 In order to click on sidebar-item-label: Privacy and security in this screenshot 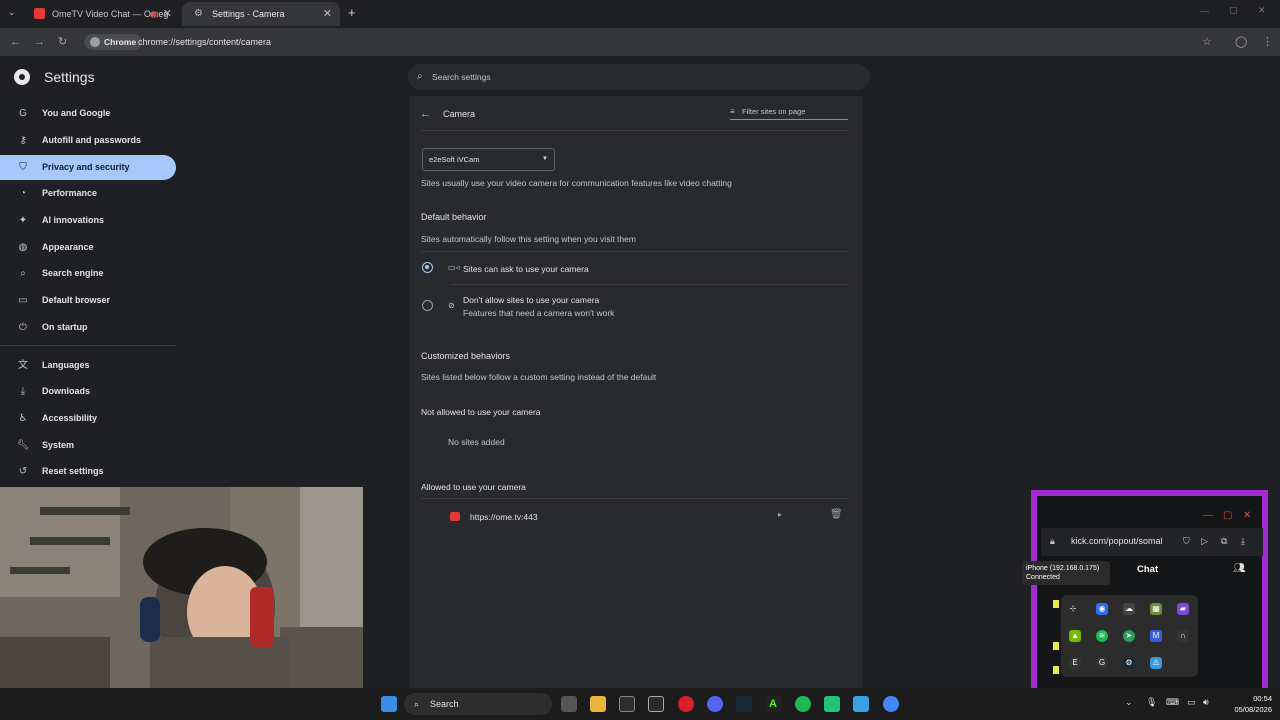, I will do `click(86, 167)`.